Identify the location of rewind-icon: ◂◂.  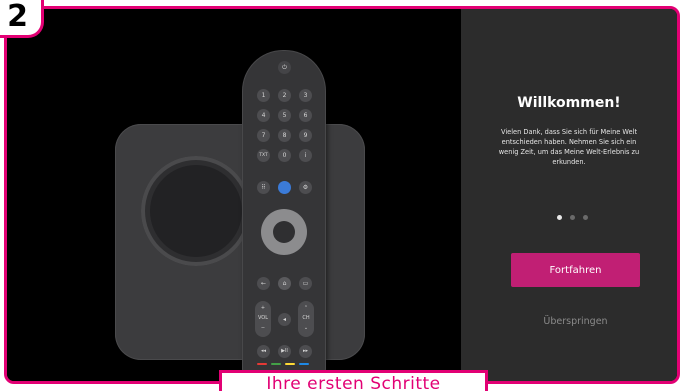
(263, 351).